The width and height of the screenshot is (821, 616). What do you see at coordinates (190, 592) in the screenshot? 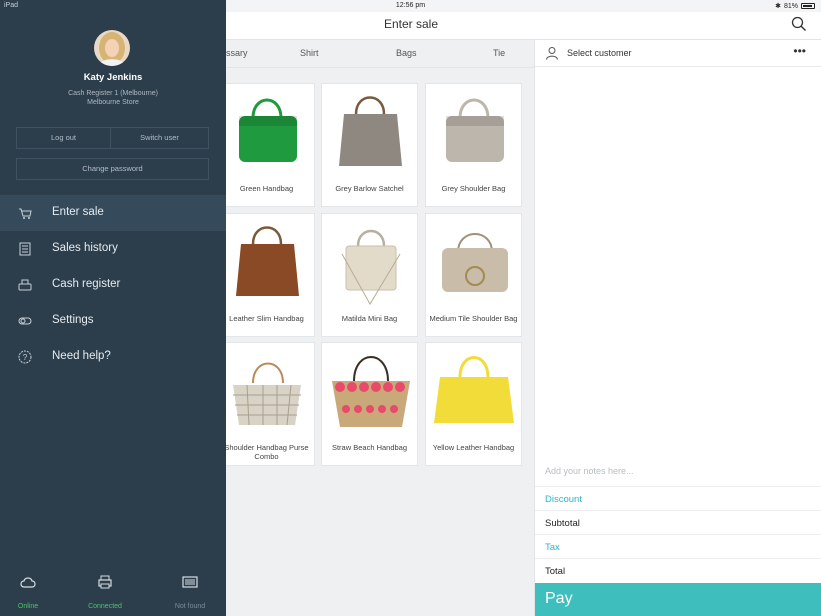
I see `status-not-found: Not found` at bounding box center [190, 592].